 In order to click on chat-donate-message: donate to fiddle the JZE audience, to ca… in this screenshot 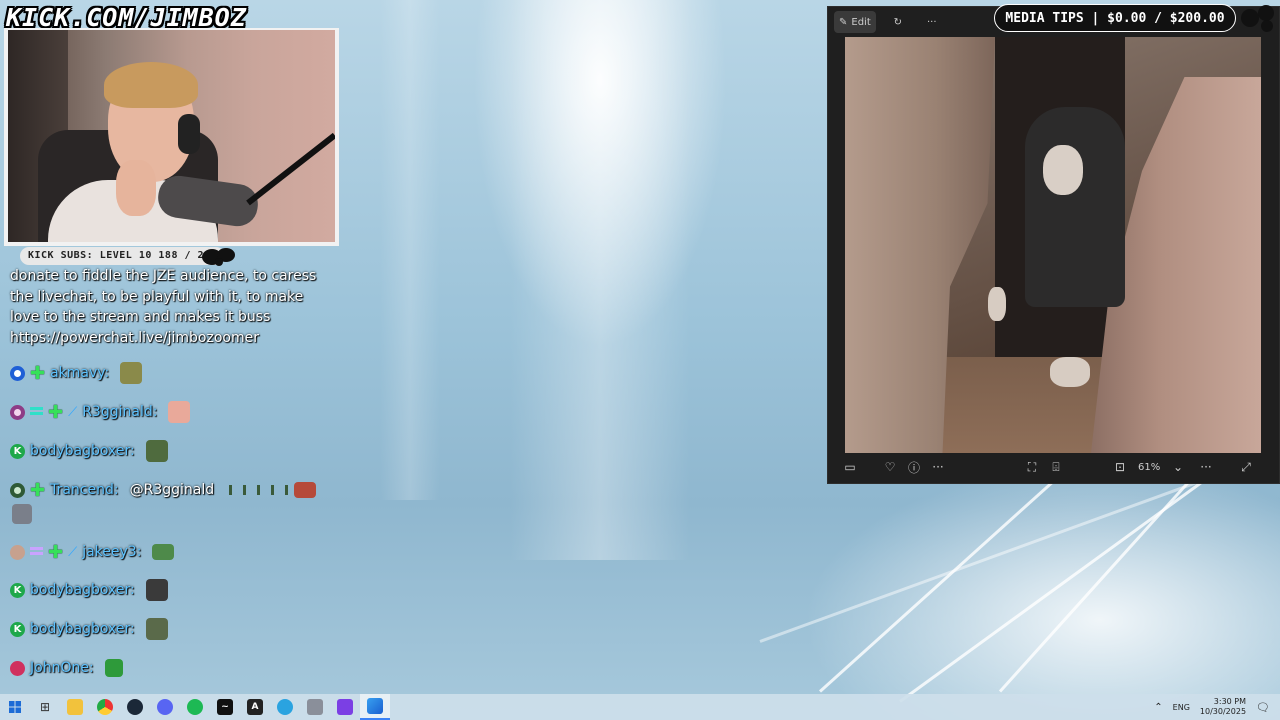, I will do `click(163, 307)`.